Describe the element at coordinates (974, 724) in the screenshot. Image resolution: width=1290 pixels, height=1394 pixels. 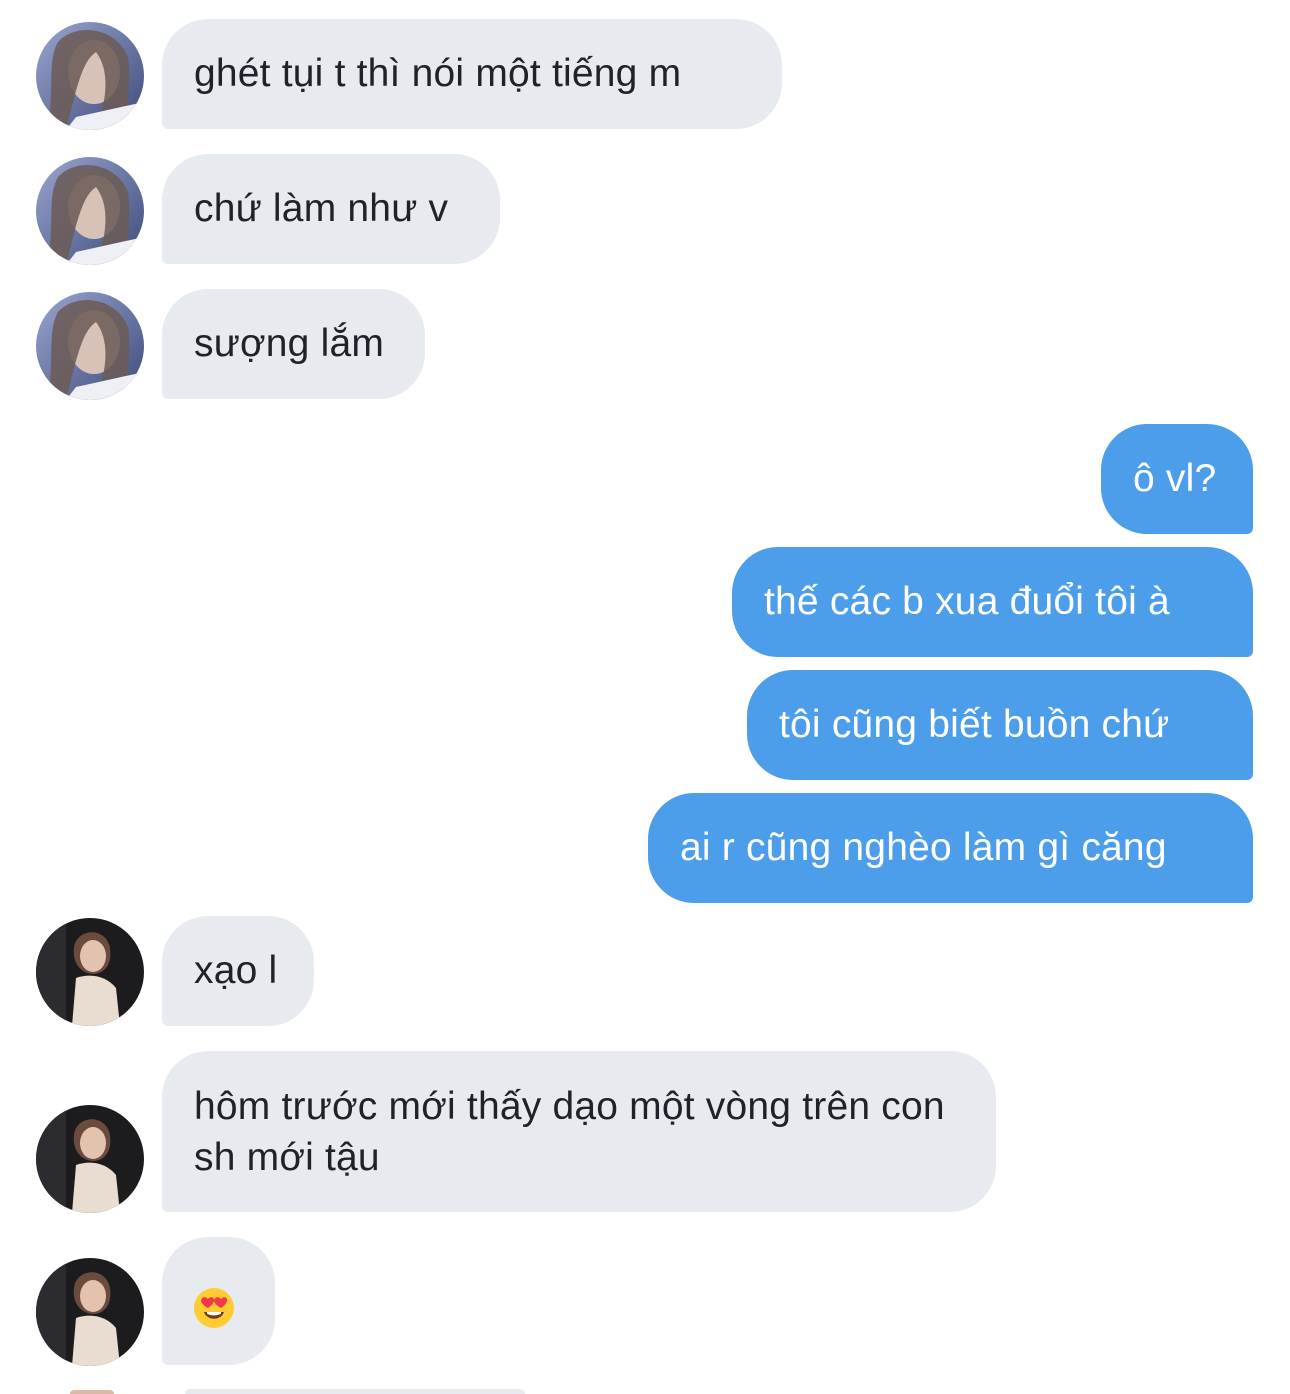
I see `message-text: tôi cũng biết buồn chứ` at that location.